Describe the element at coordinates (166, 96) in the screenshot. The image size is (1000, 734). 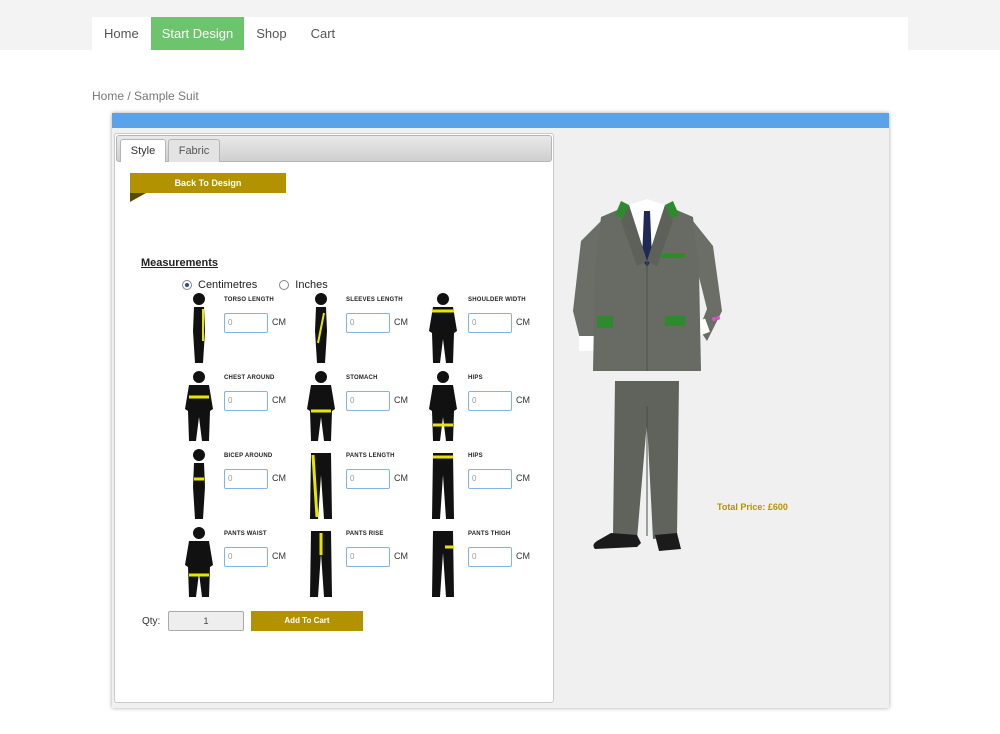
I see `breadcrumb-current: Sample Suit` at that location.